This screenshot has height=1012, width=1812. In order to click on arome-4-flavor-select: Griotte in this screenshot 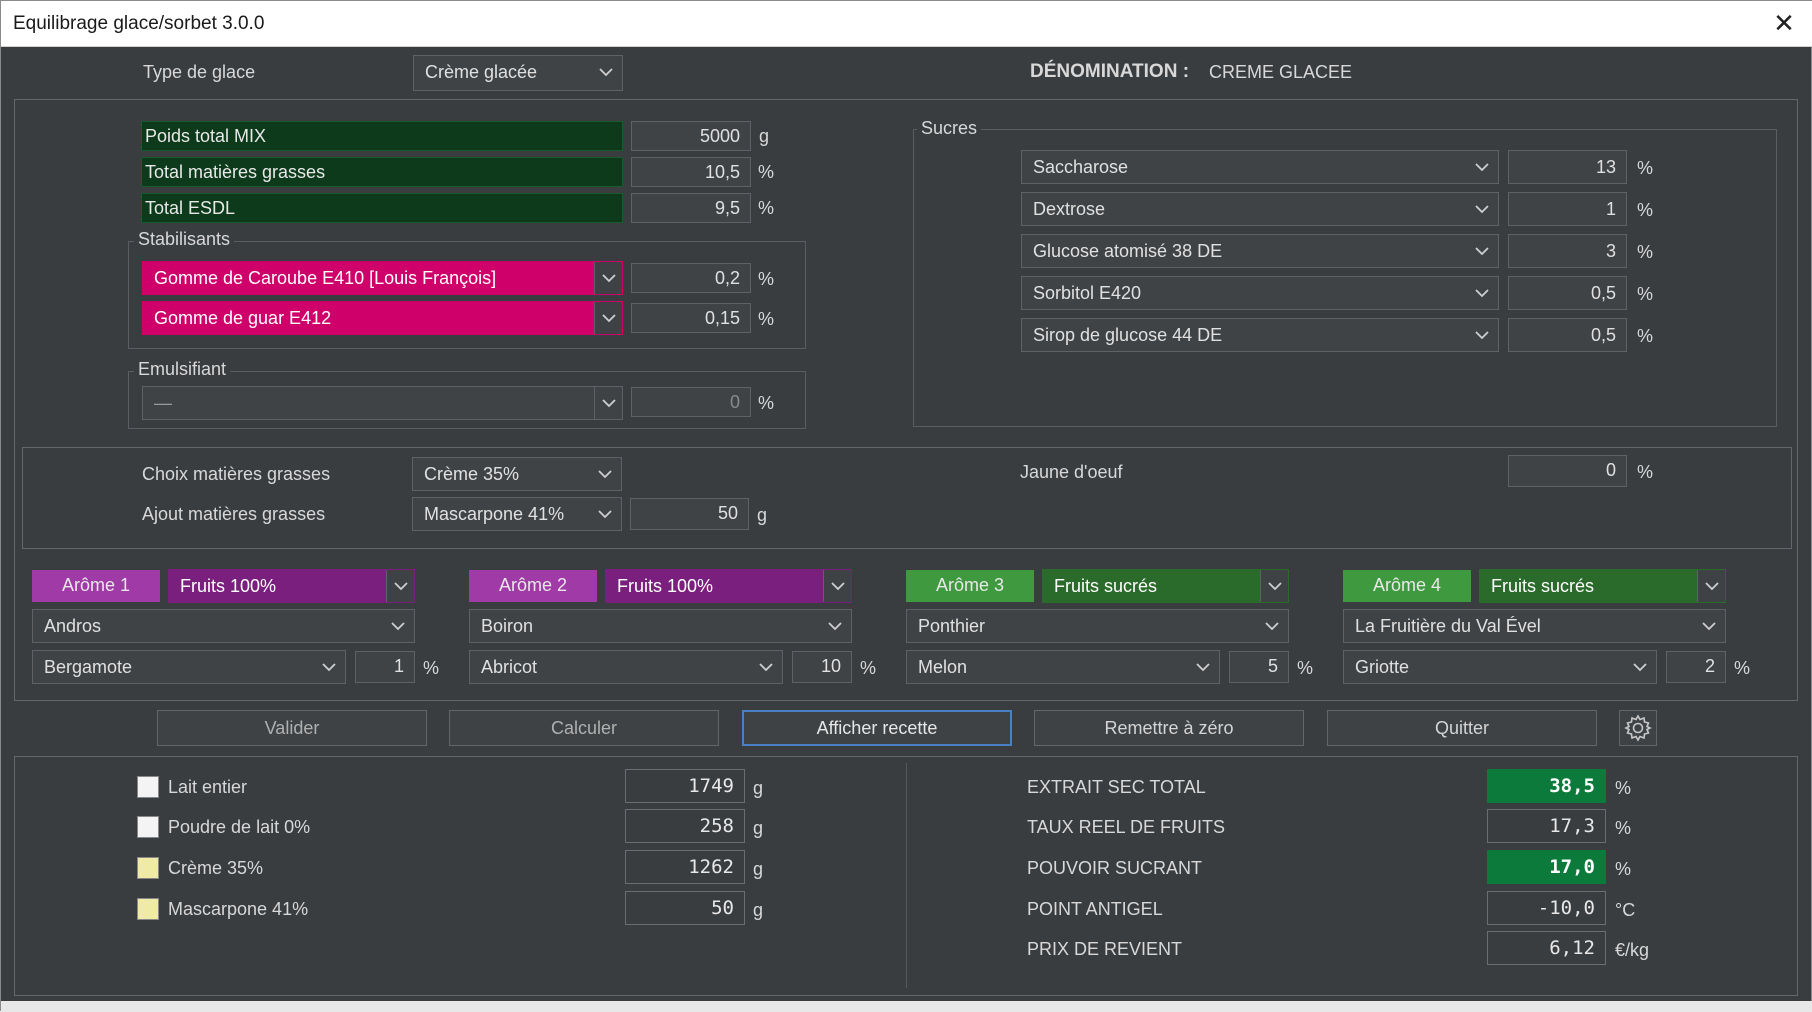, I will do `click(1500, 667)`.